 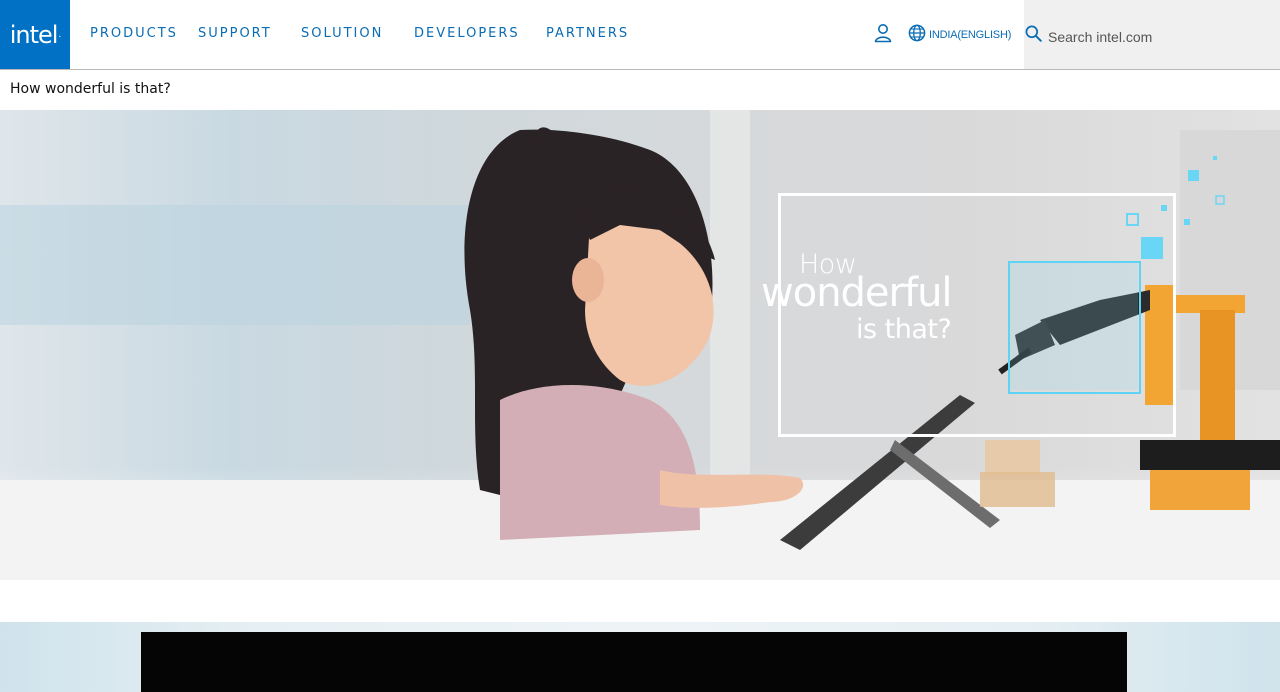 What do you see at coordinates (90, 89) in the screenshot?
I see `page-title: How wonderful is that?` at bounding box center [90, 89].